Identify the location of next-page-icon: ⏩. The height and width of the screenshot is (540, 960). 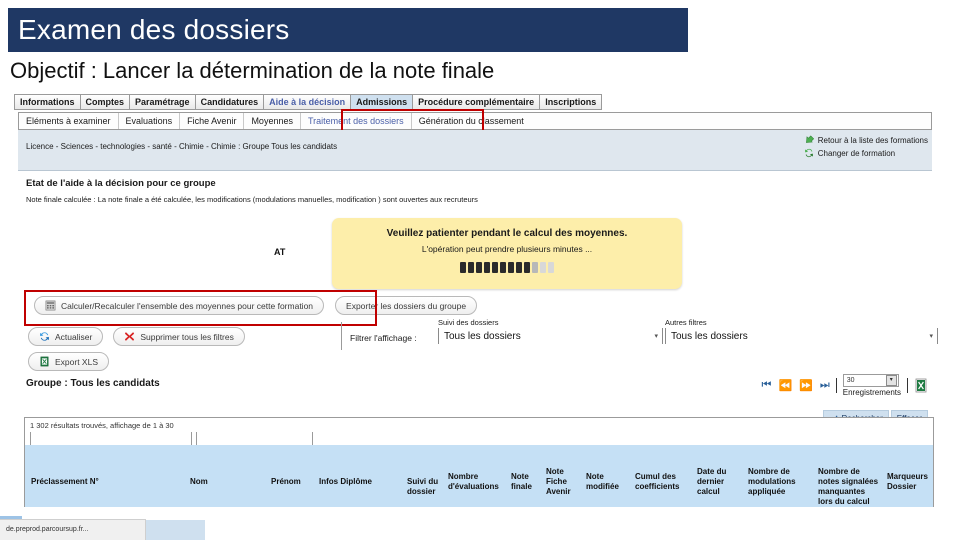
(806, 385).